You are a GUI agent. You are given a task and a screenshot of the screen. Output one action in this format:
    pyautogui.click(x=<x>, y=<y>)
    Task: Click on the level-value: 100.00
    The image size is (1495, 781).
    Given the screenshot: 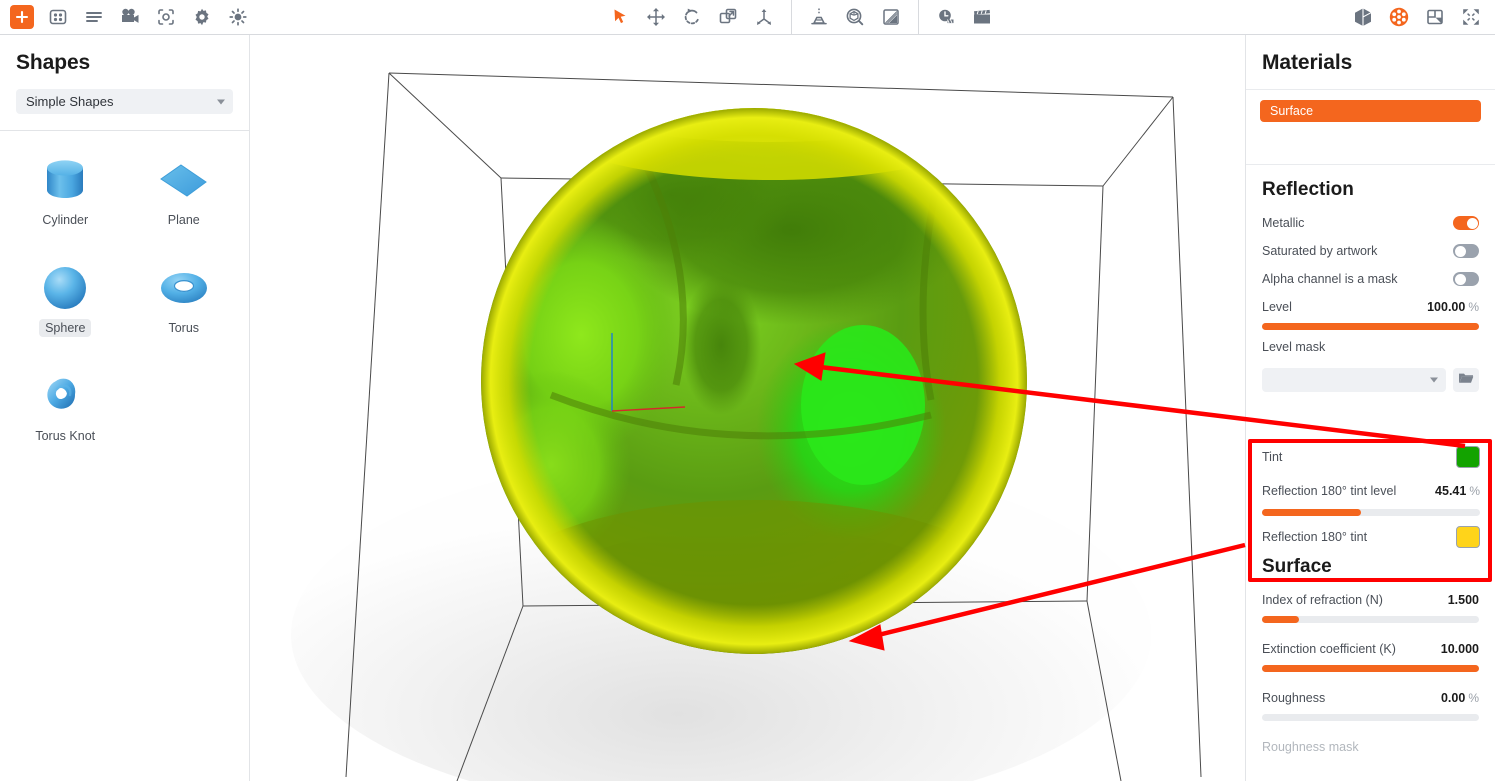 What is the action you would take?
    pyautogui.click(x=1446, y=307)
    